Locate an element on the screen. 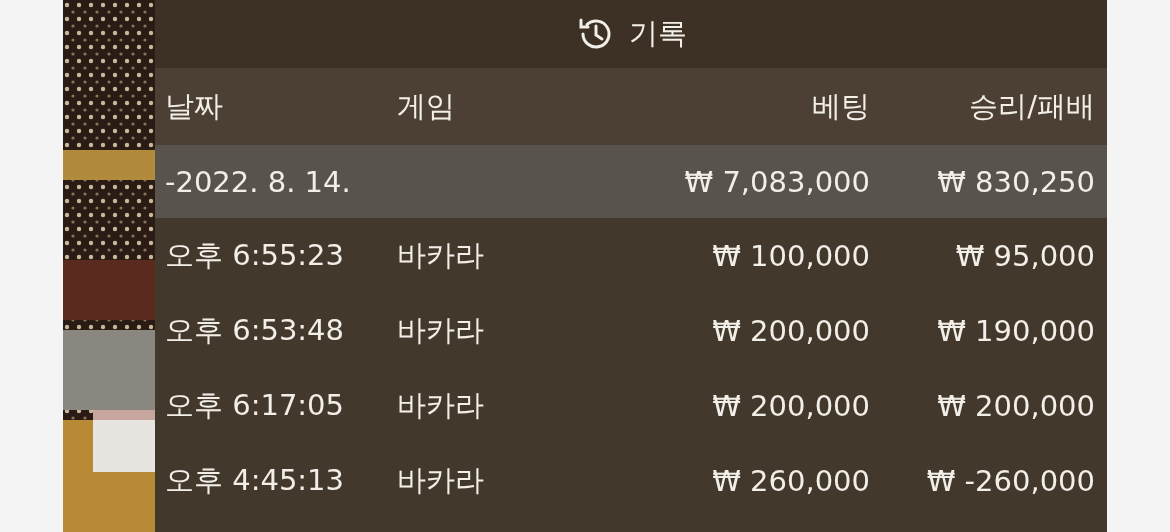 Image resolution: width=1170 pixels, height=532 pixels. column-header: 게임 is located at coordinates (426, 106).